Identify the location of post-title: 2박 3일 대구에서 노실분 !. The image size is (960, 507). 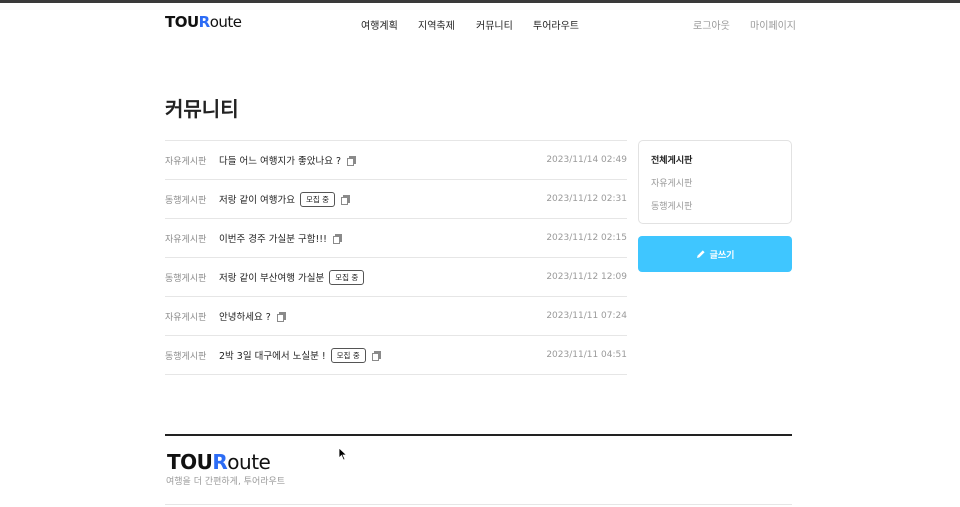
(272, 355).